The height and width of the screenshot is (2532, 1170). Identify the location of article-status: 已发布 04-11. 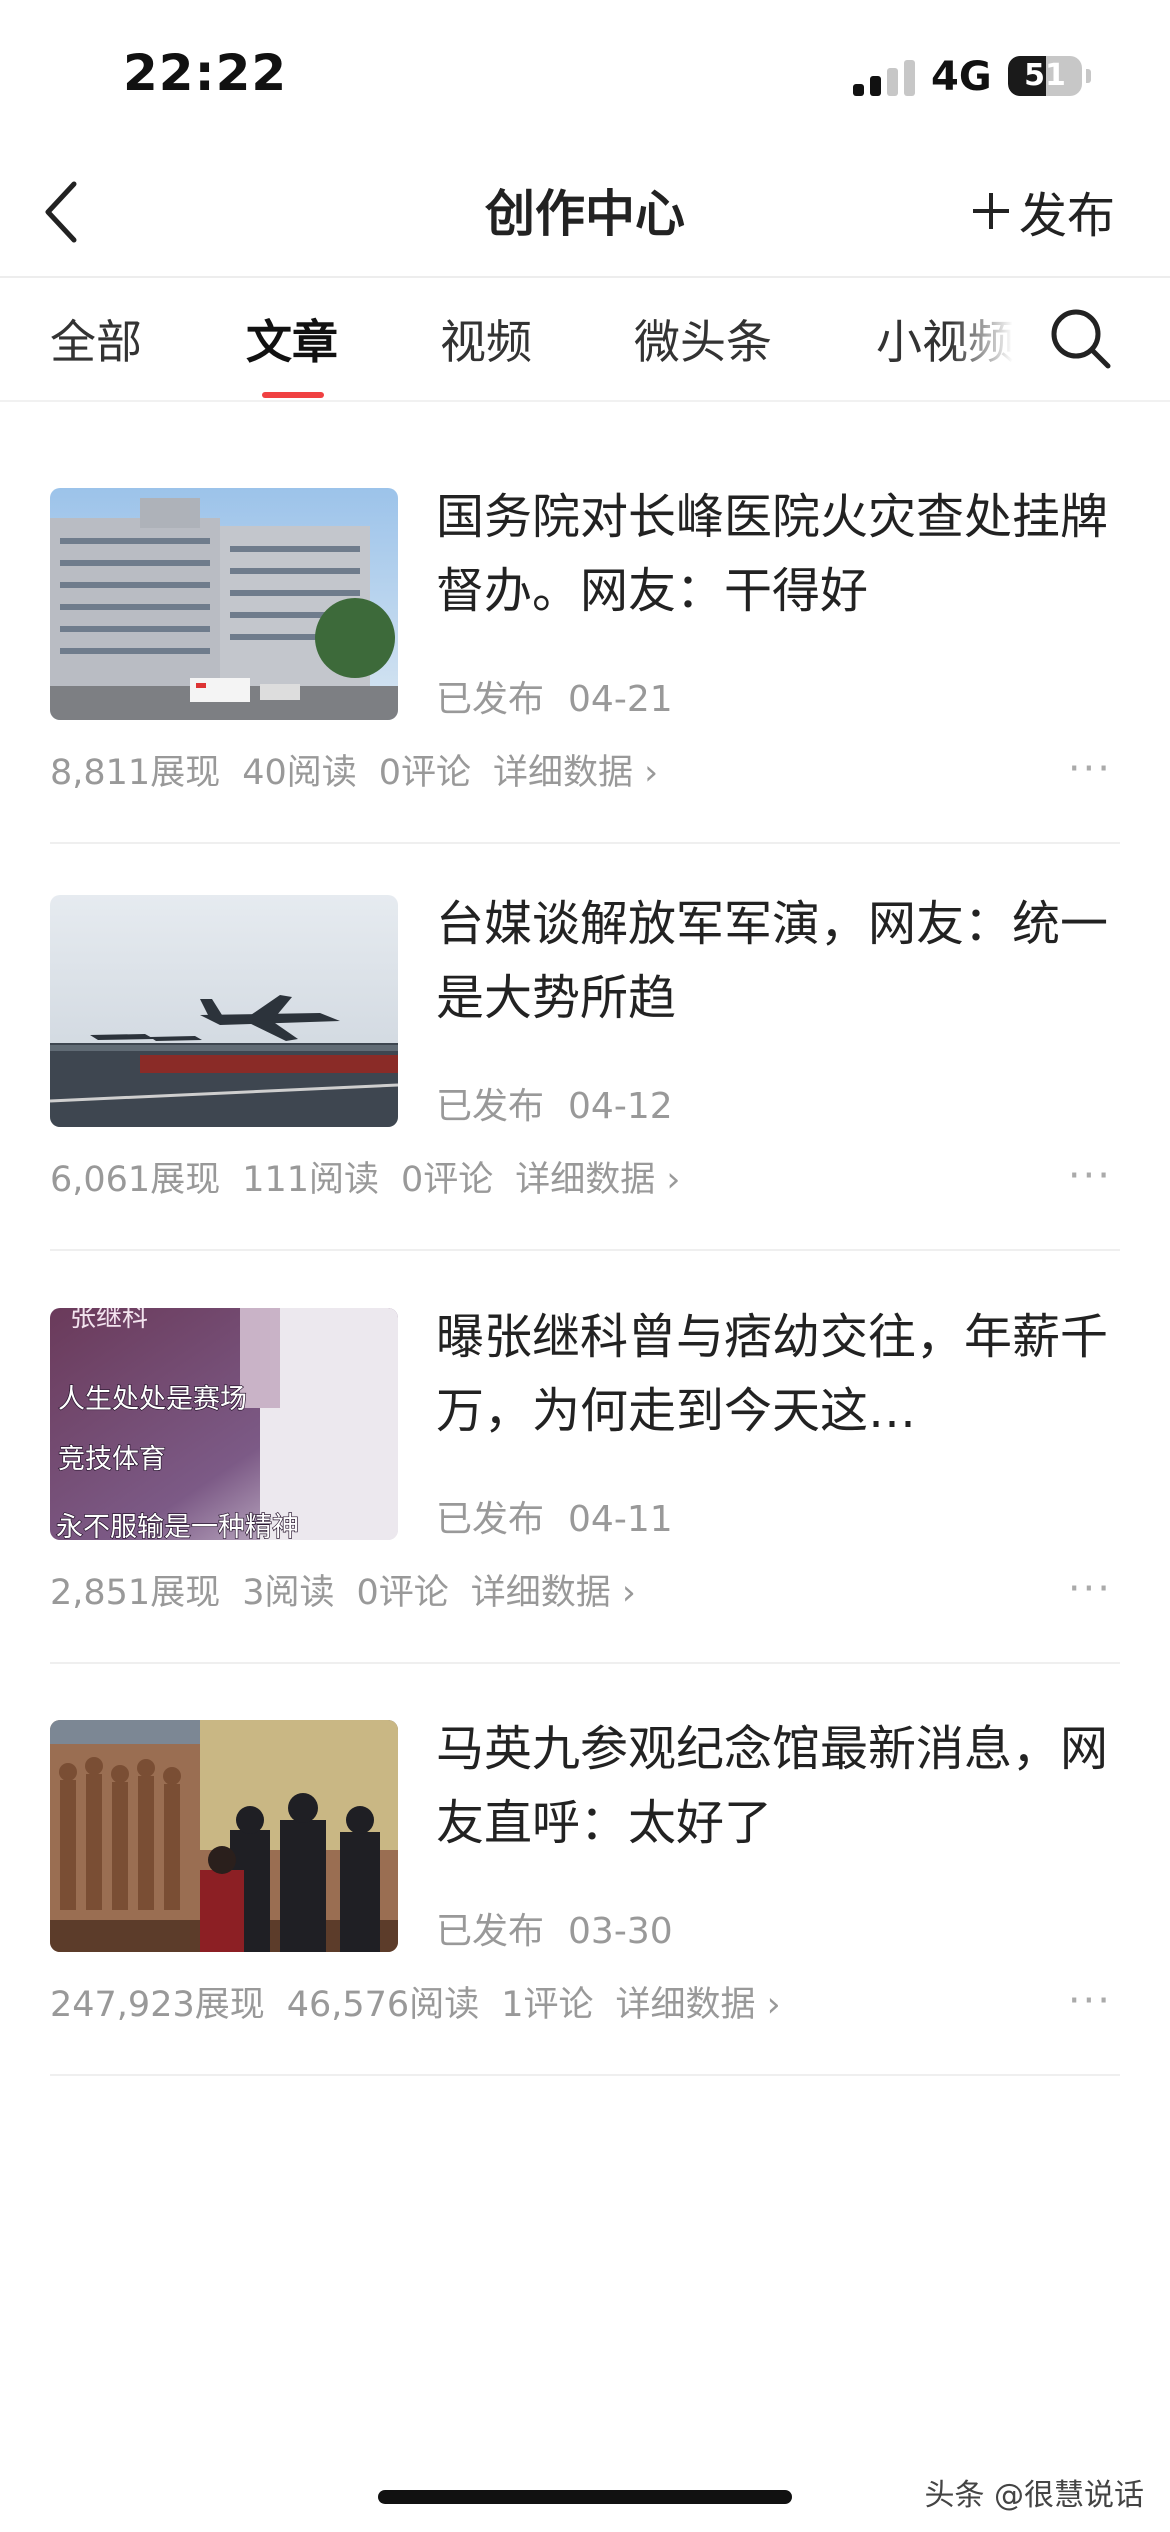
(554, 1516).